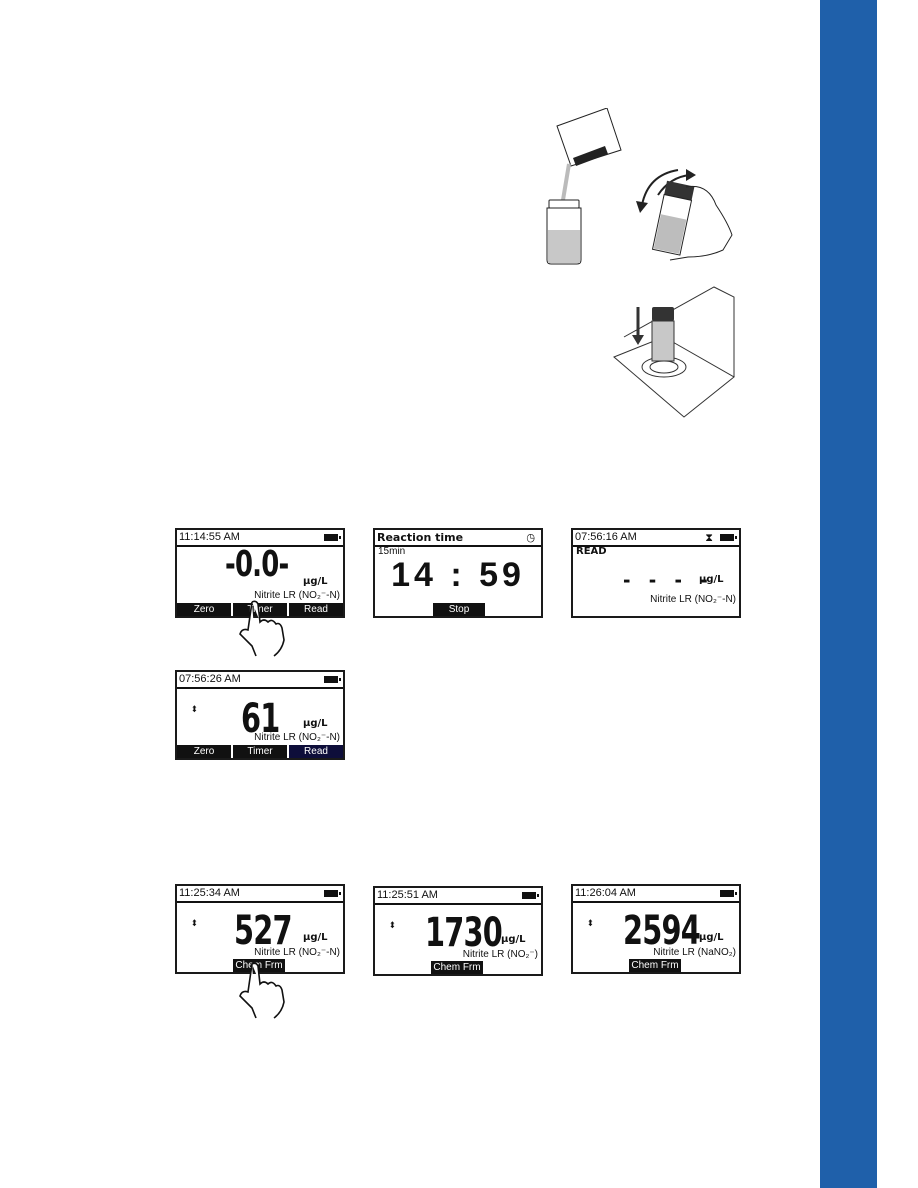 This screenshot has height=1188, width=918. Describe the element at coordinates (709, 537) in the screenshot. I see `hourglass-icon: ⧗` at that location.